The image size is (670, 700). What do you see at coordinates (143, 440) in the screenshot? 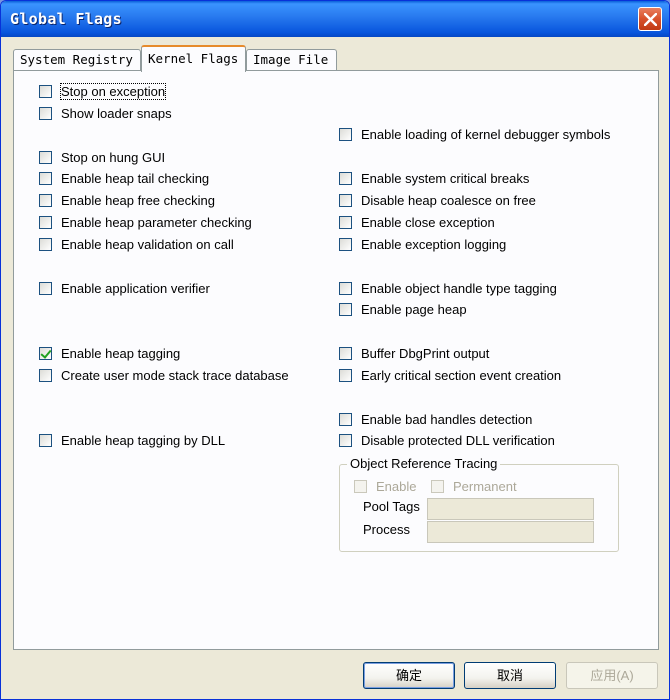
I see `option-label: Enable heap tagging by DLL` at bounding box center [143, 440].